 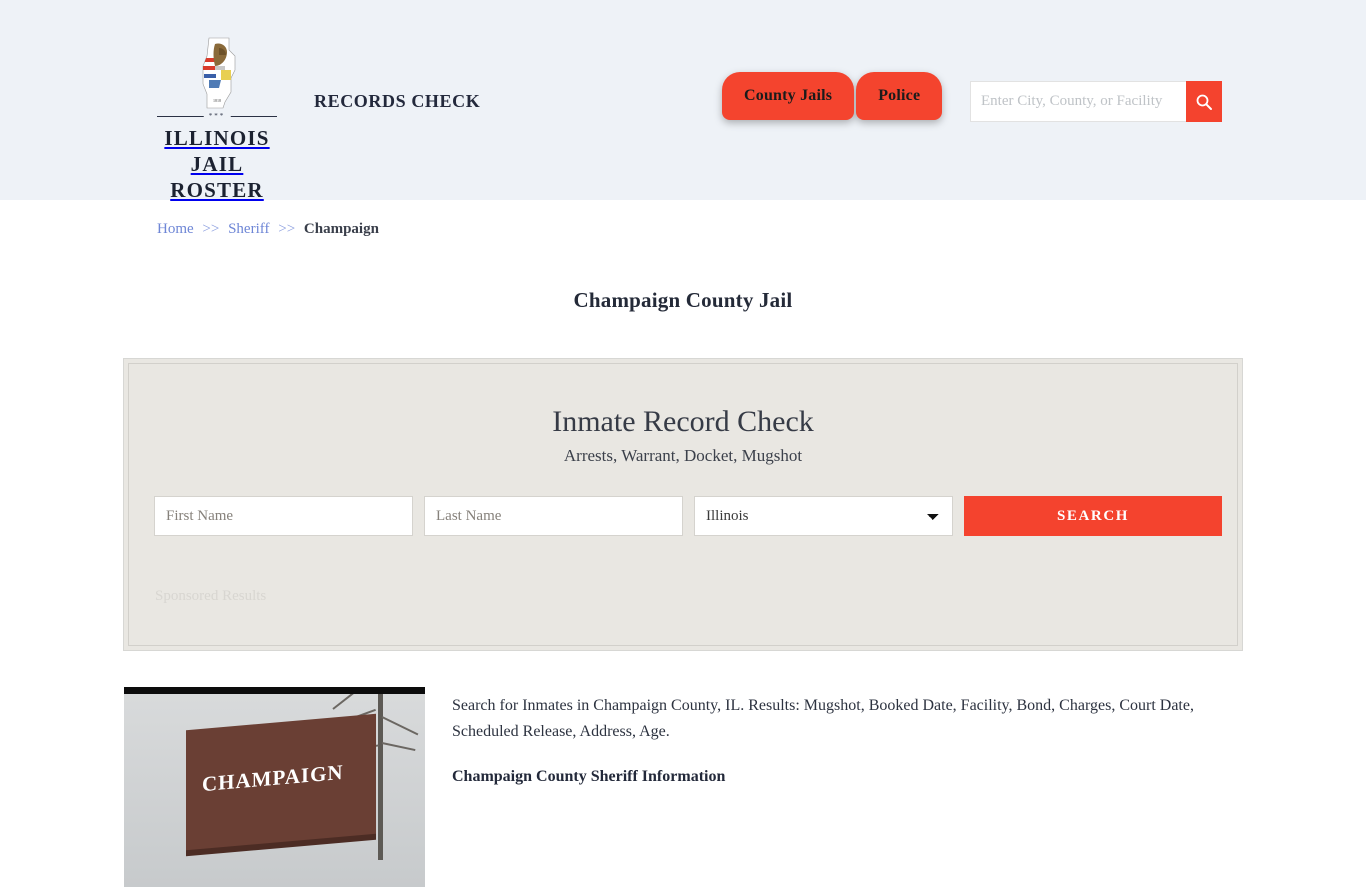 I want to click on sponsored-results-label: Sponsored Results, so click(x=211, y=596).